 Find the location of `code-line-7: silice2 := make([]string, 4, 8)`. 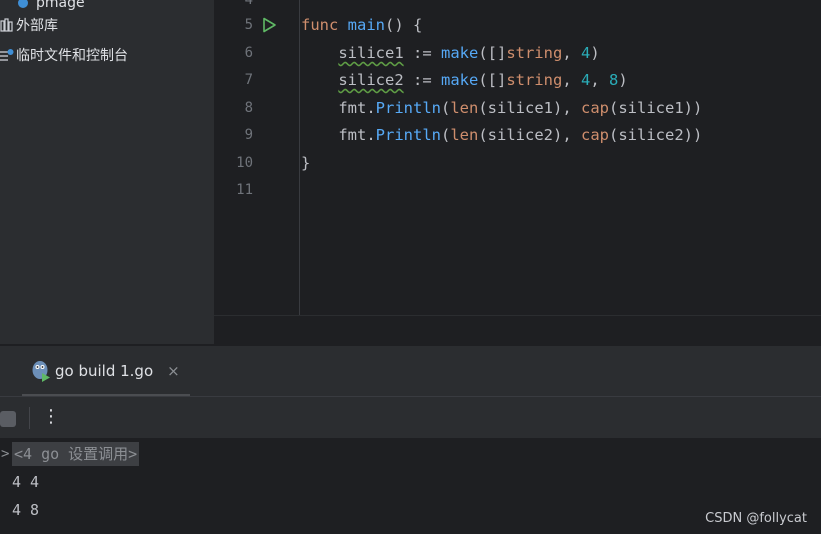

code-line-7: silice2 := make([]string, 4, 8) is located at coordinates (464, 80).